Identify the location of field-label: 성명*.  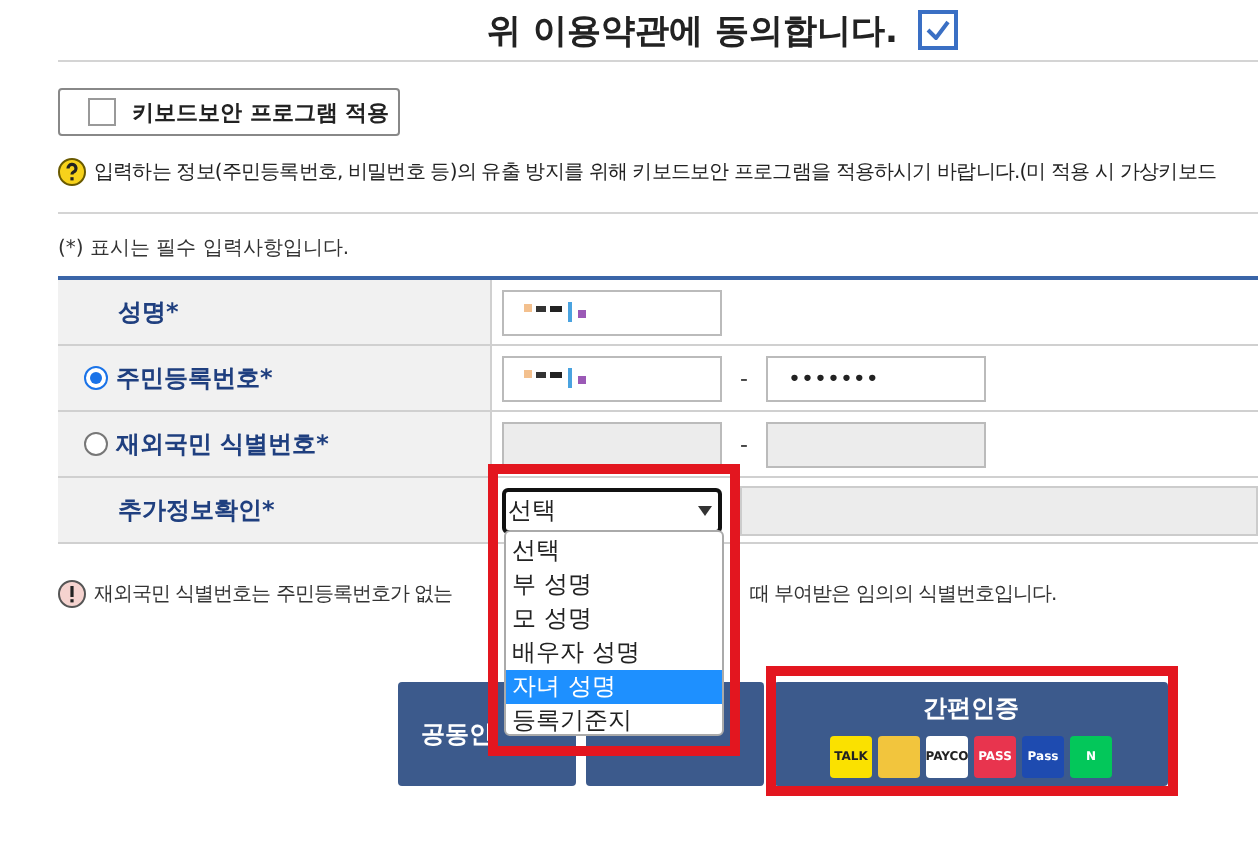
(147, 312).